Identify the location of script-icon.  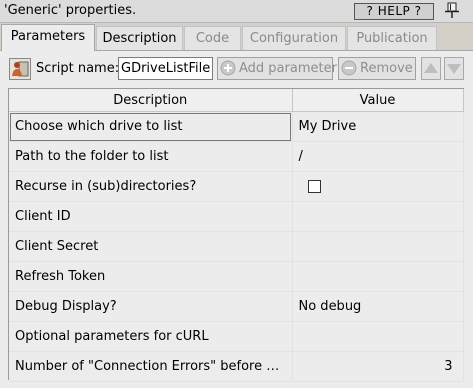
(20, 69).